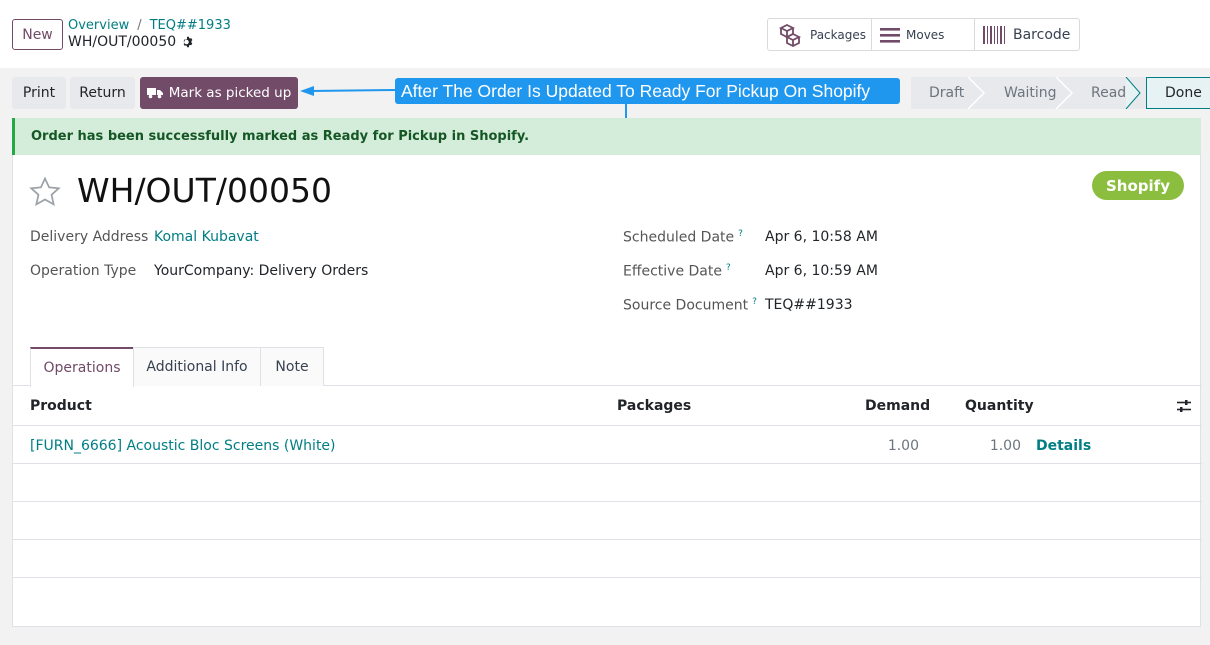  I want to click on settings-icon, so click(1184, 406).